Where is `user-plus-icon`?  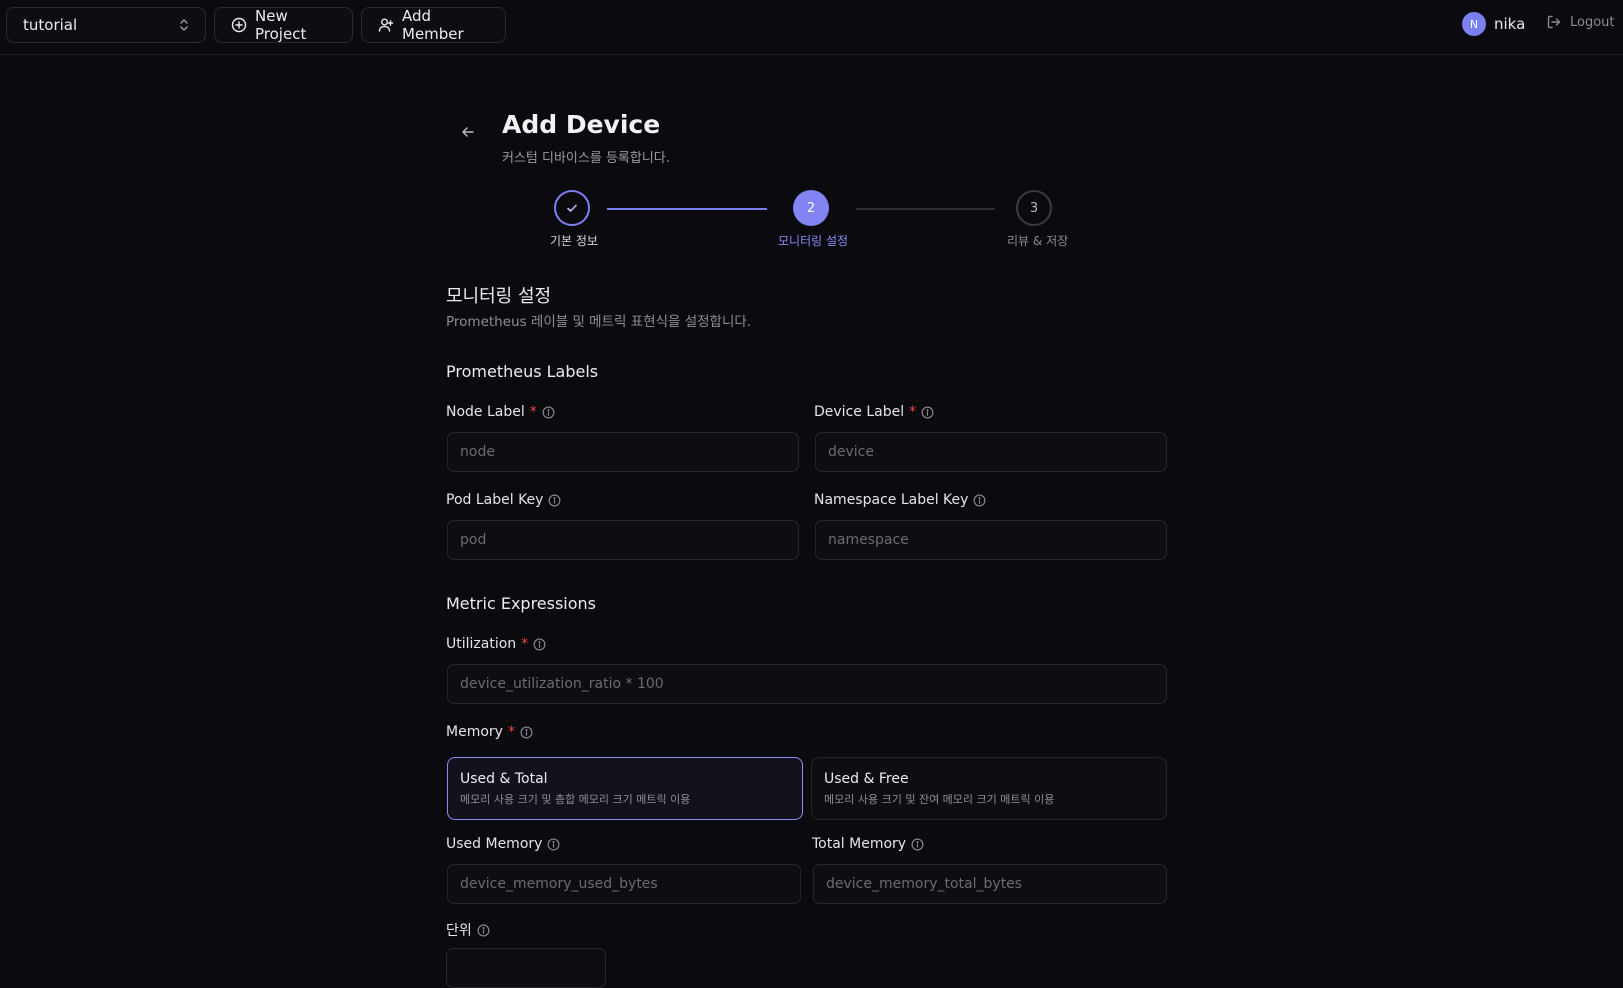 user-plus-icon is located at coordinates (386, 25).